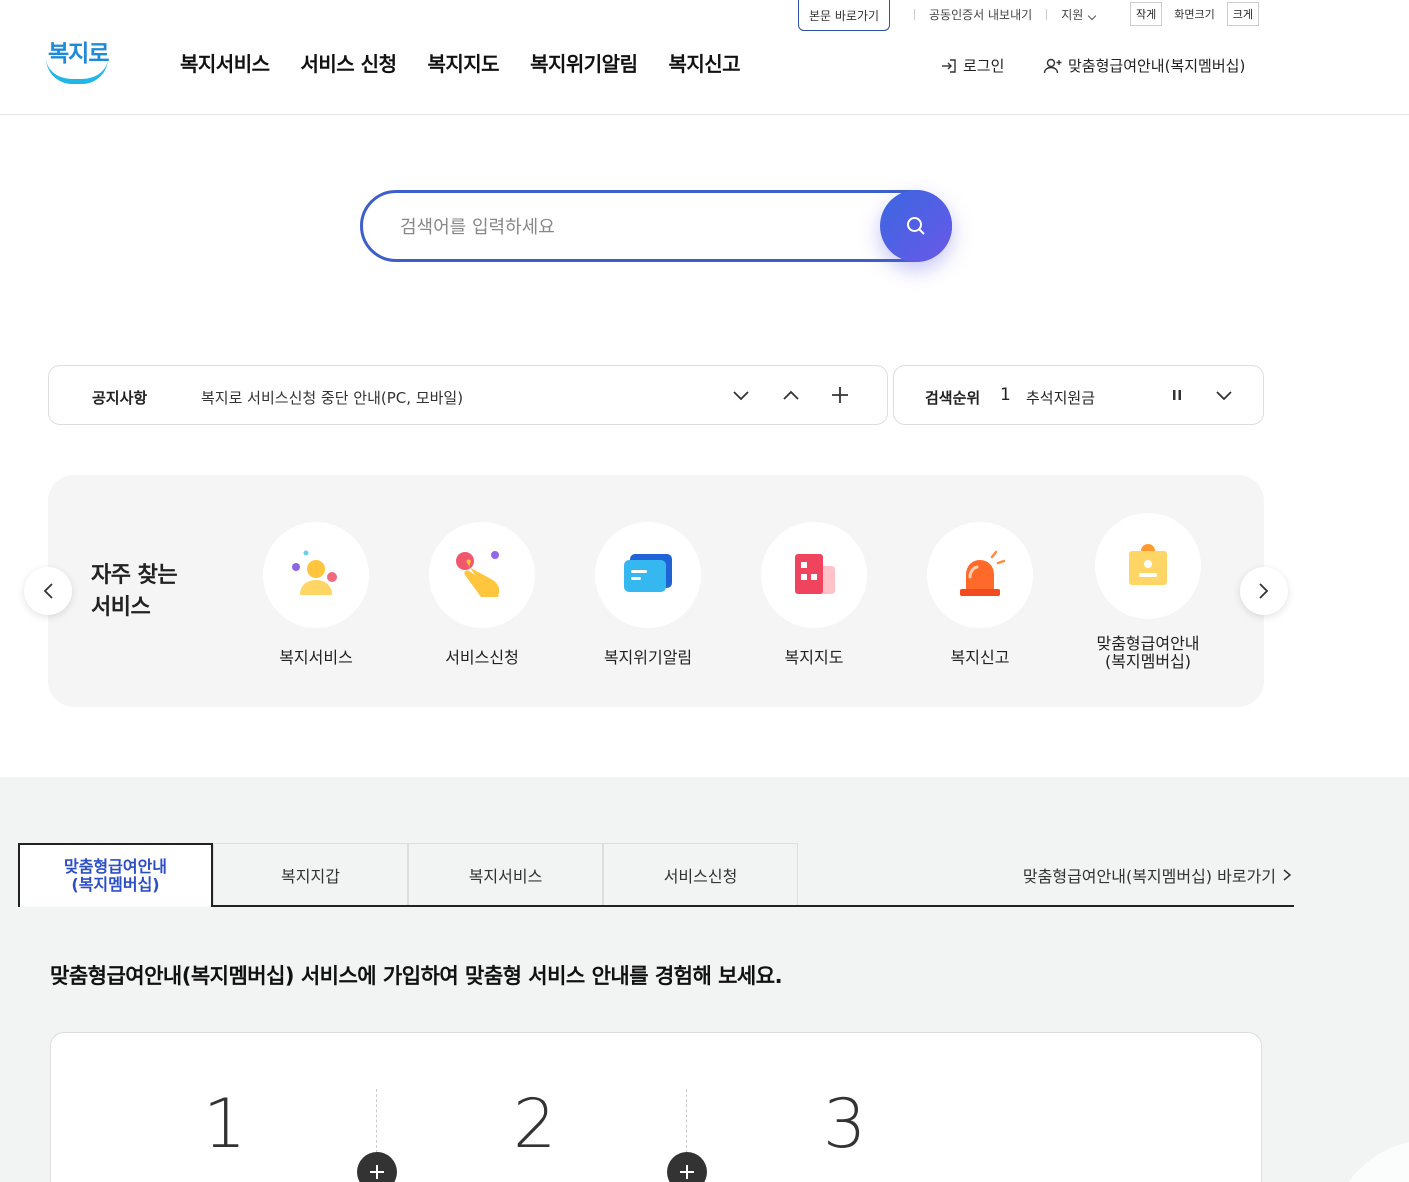 The image size is (1409, 1182). I want to click on frequent-title-line1: 자주 찾는, so click(134, 575).